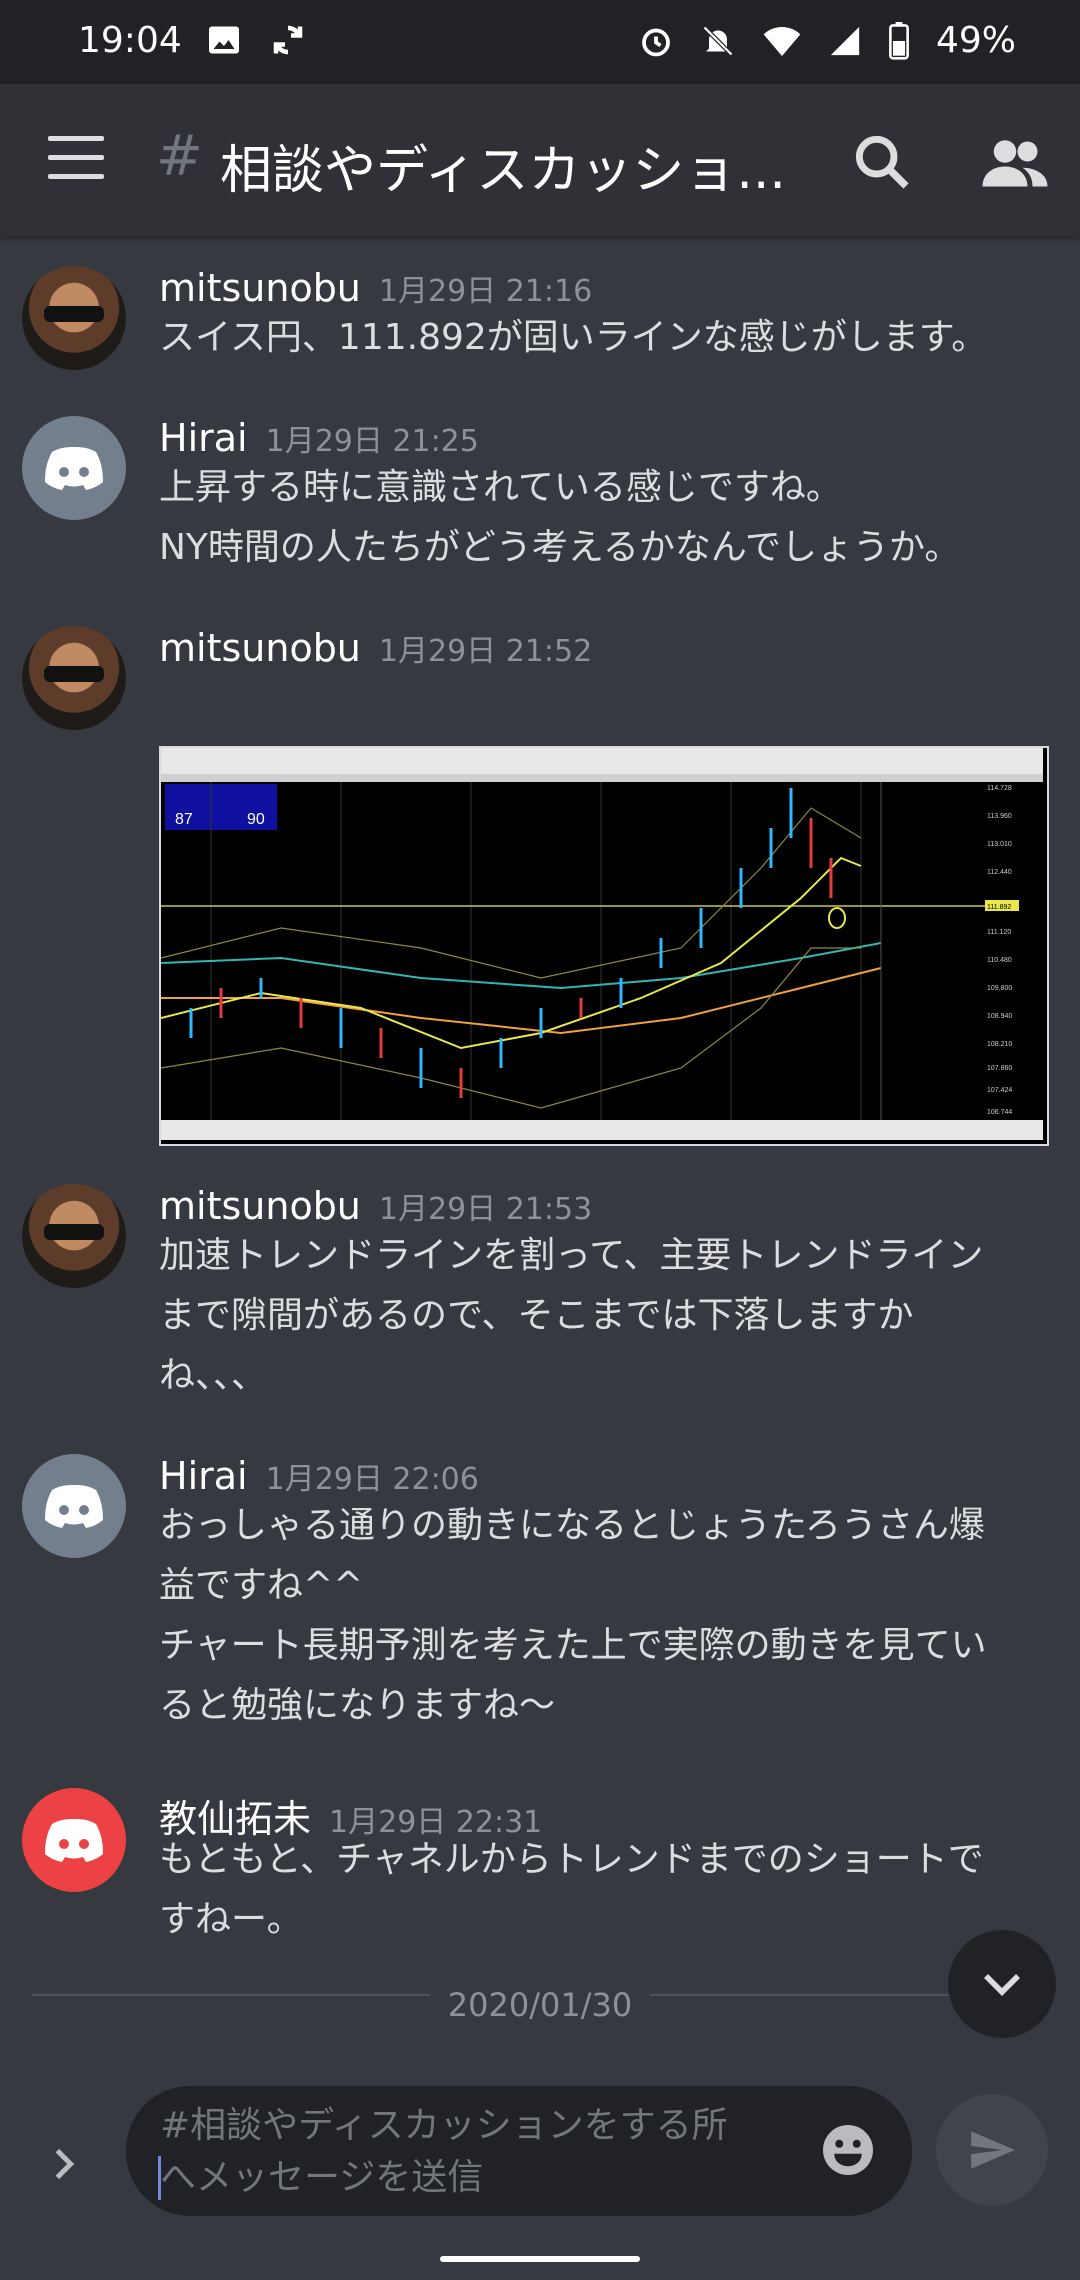 Image resolution: width=1080 pixels, height=2280 pixels. Describe the element at coordinates (999, 1090) in the screenshot. I see `price-label: 107.424` at that location.